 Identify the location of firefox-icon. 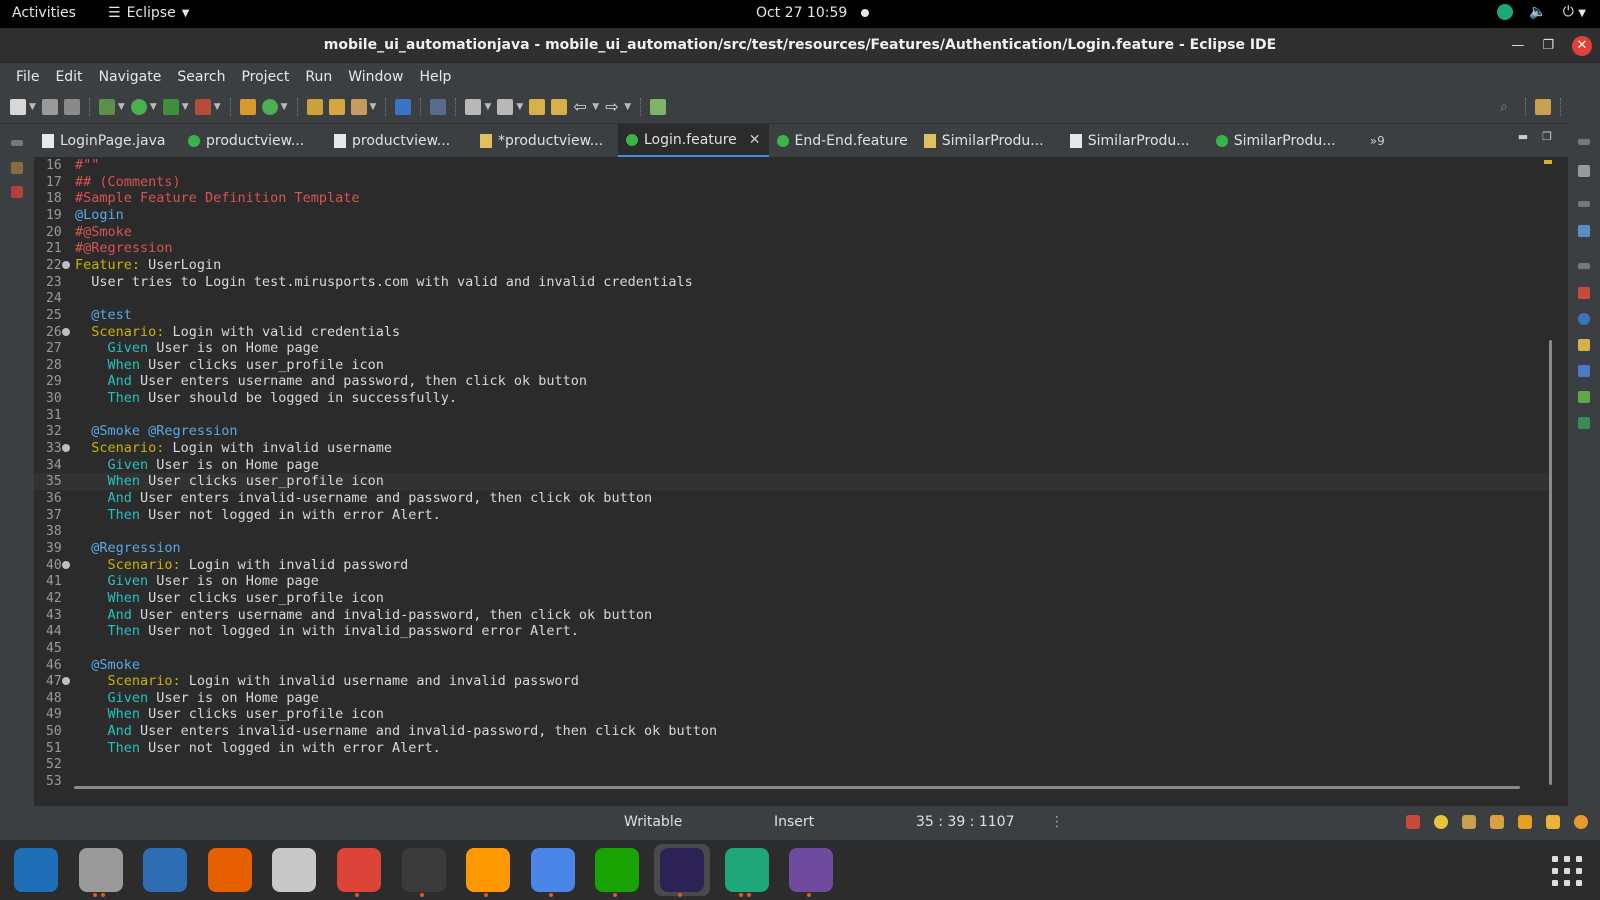
(229, 870).